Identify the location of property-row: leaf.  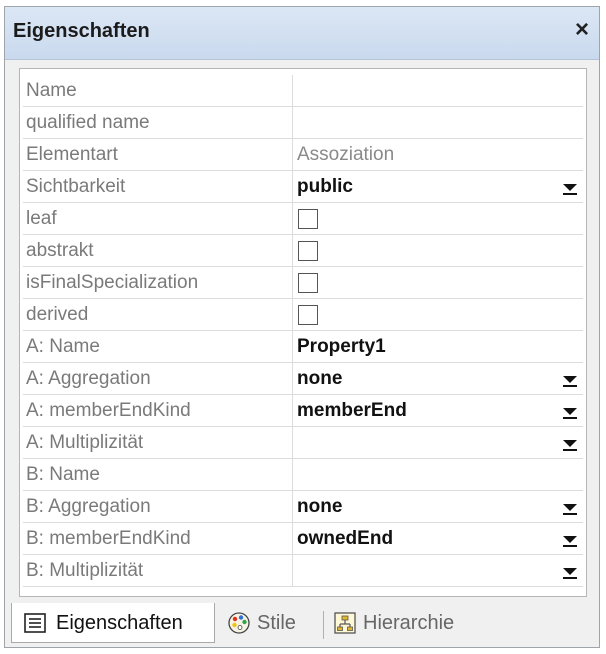
(303, 219).